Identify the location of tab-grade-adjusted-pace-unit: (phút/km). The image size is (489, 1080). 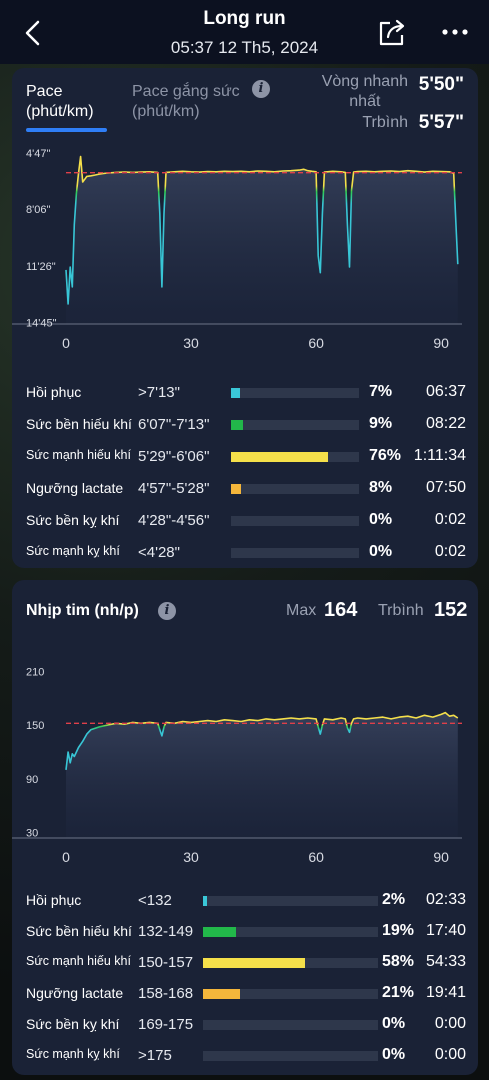
(166, 111).